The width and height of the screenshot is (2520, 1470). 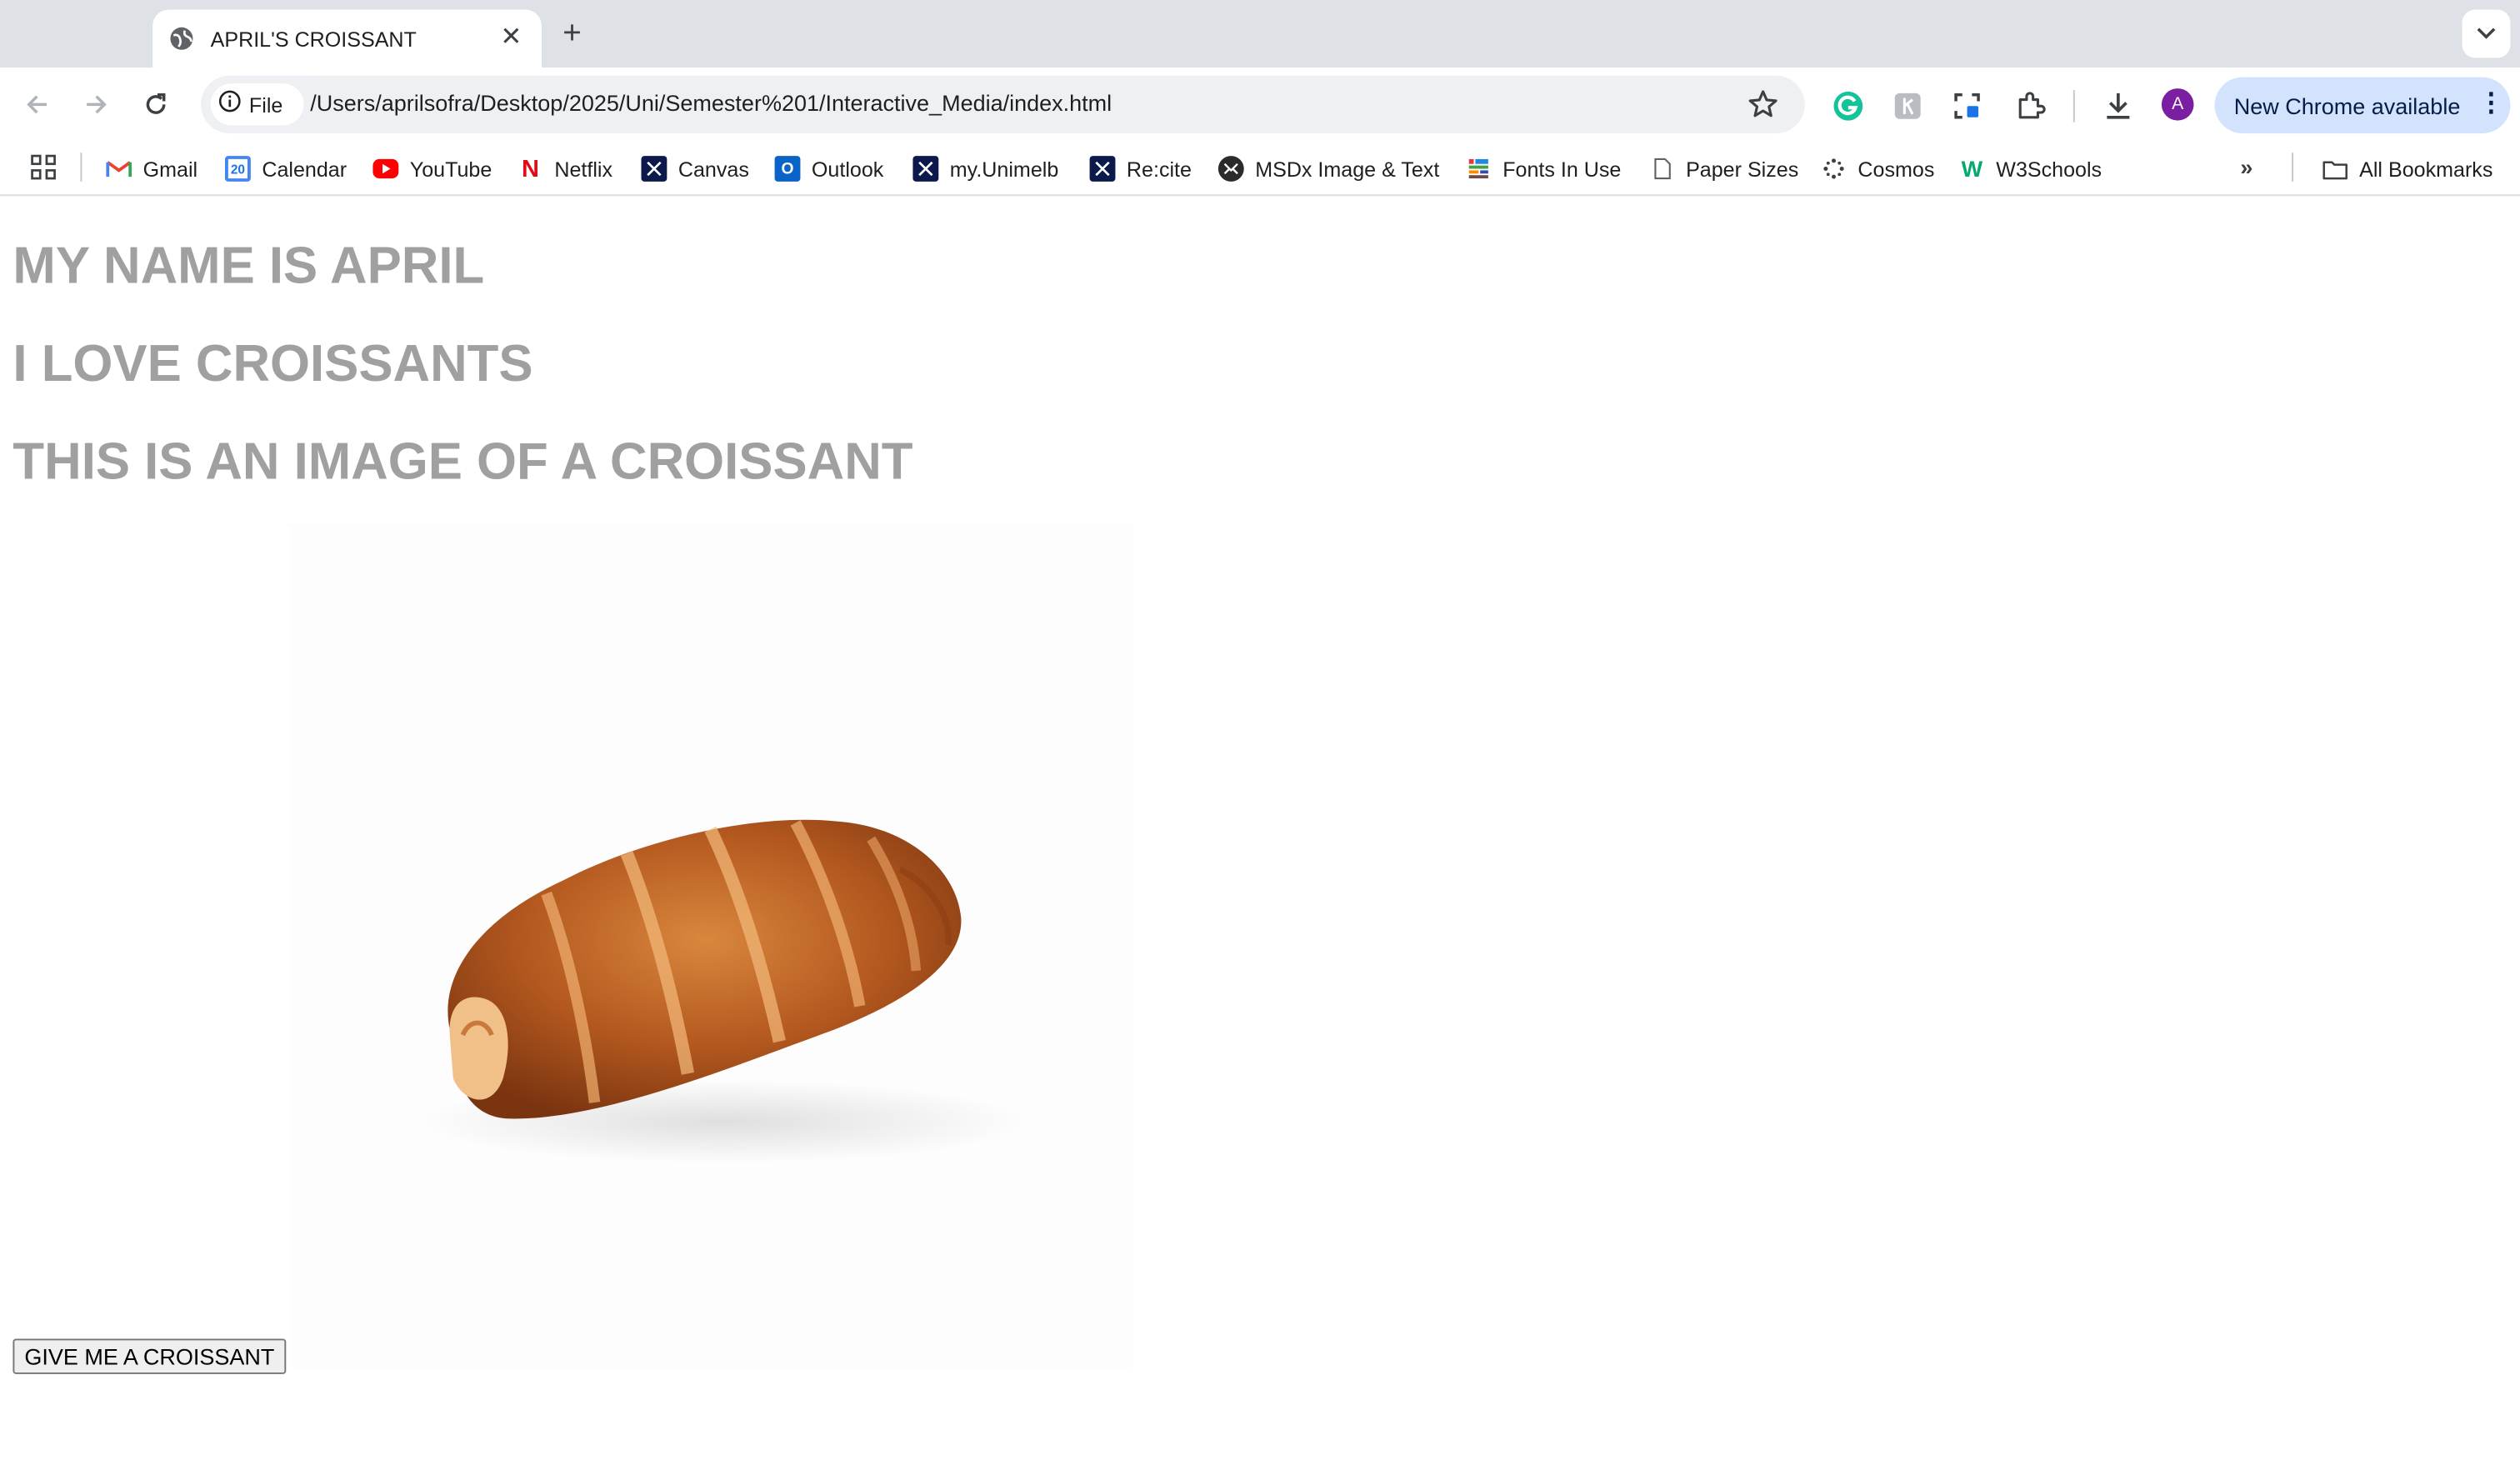 What do you see at coordinates (2491, 104) in the screenshot?
I see `kebab-menu-icon: ⋮` at bounding box center [2491, 104].